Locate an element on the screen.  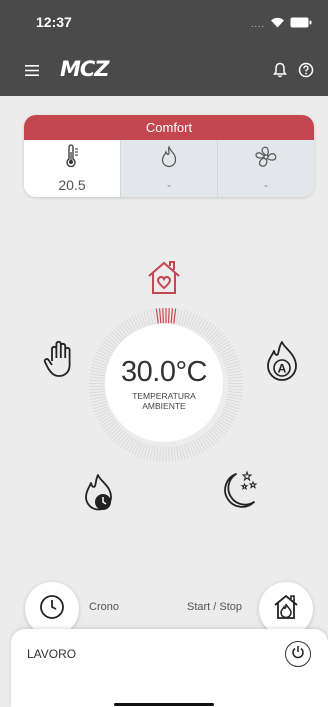
flame-icon is located at coordinates (169, 159).